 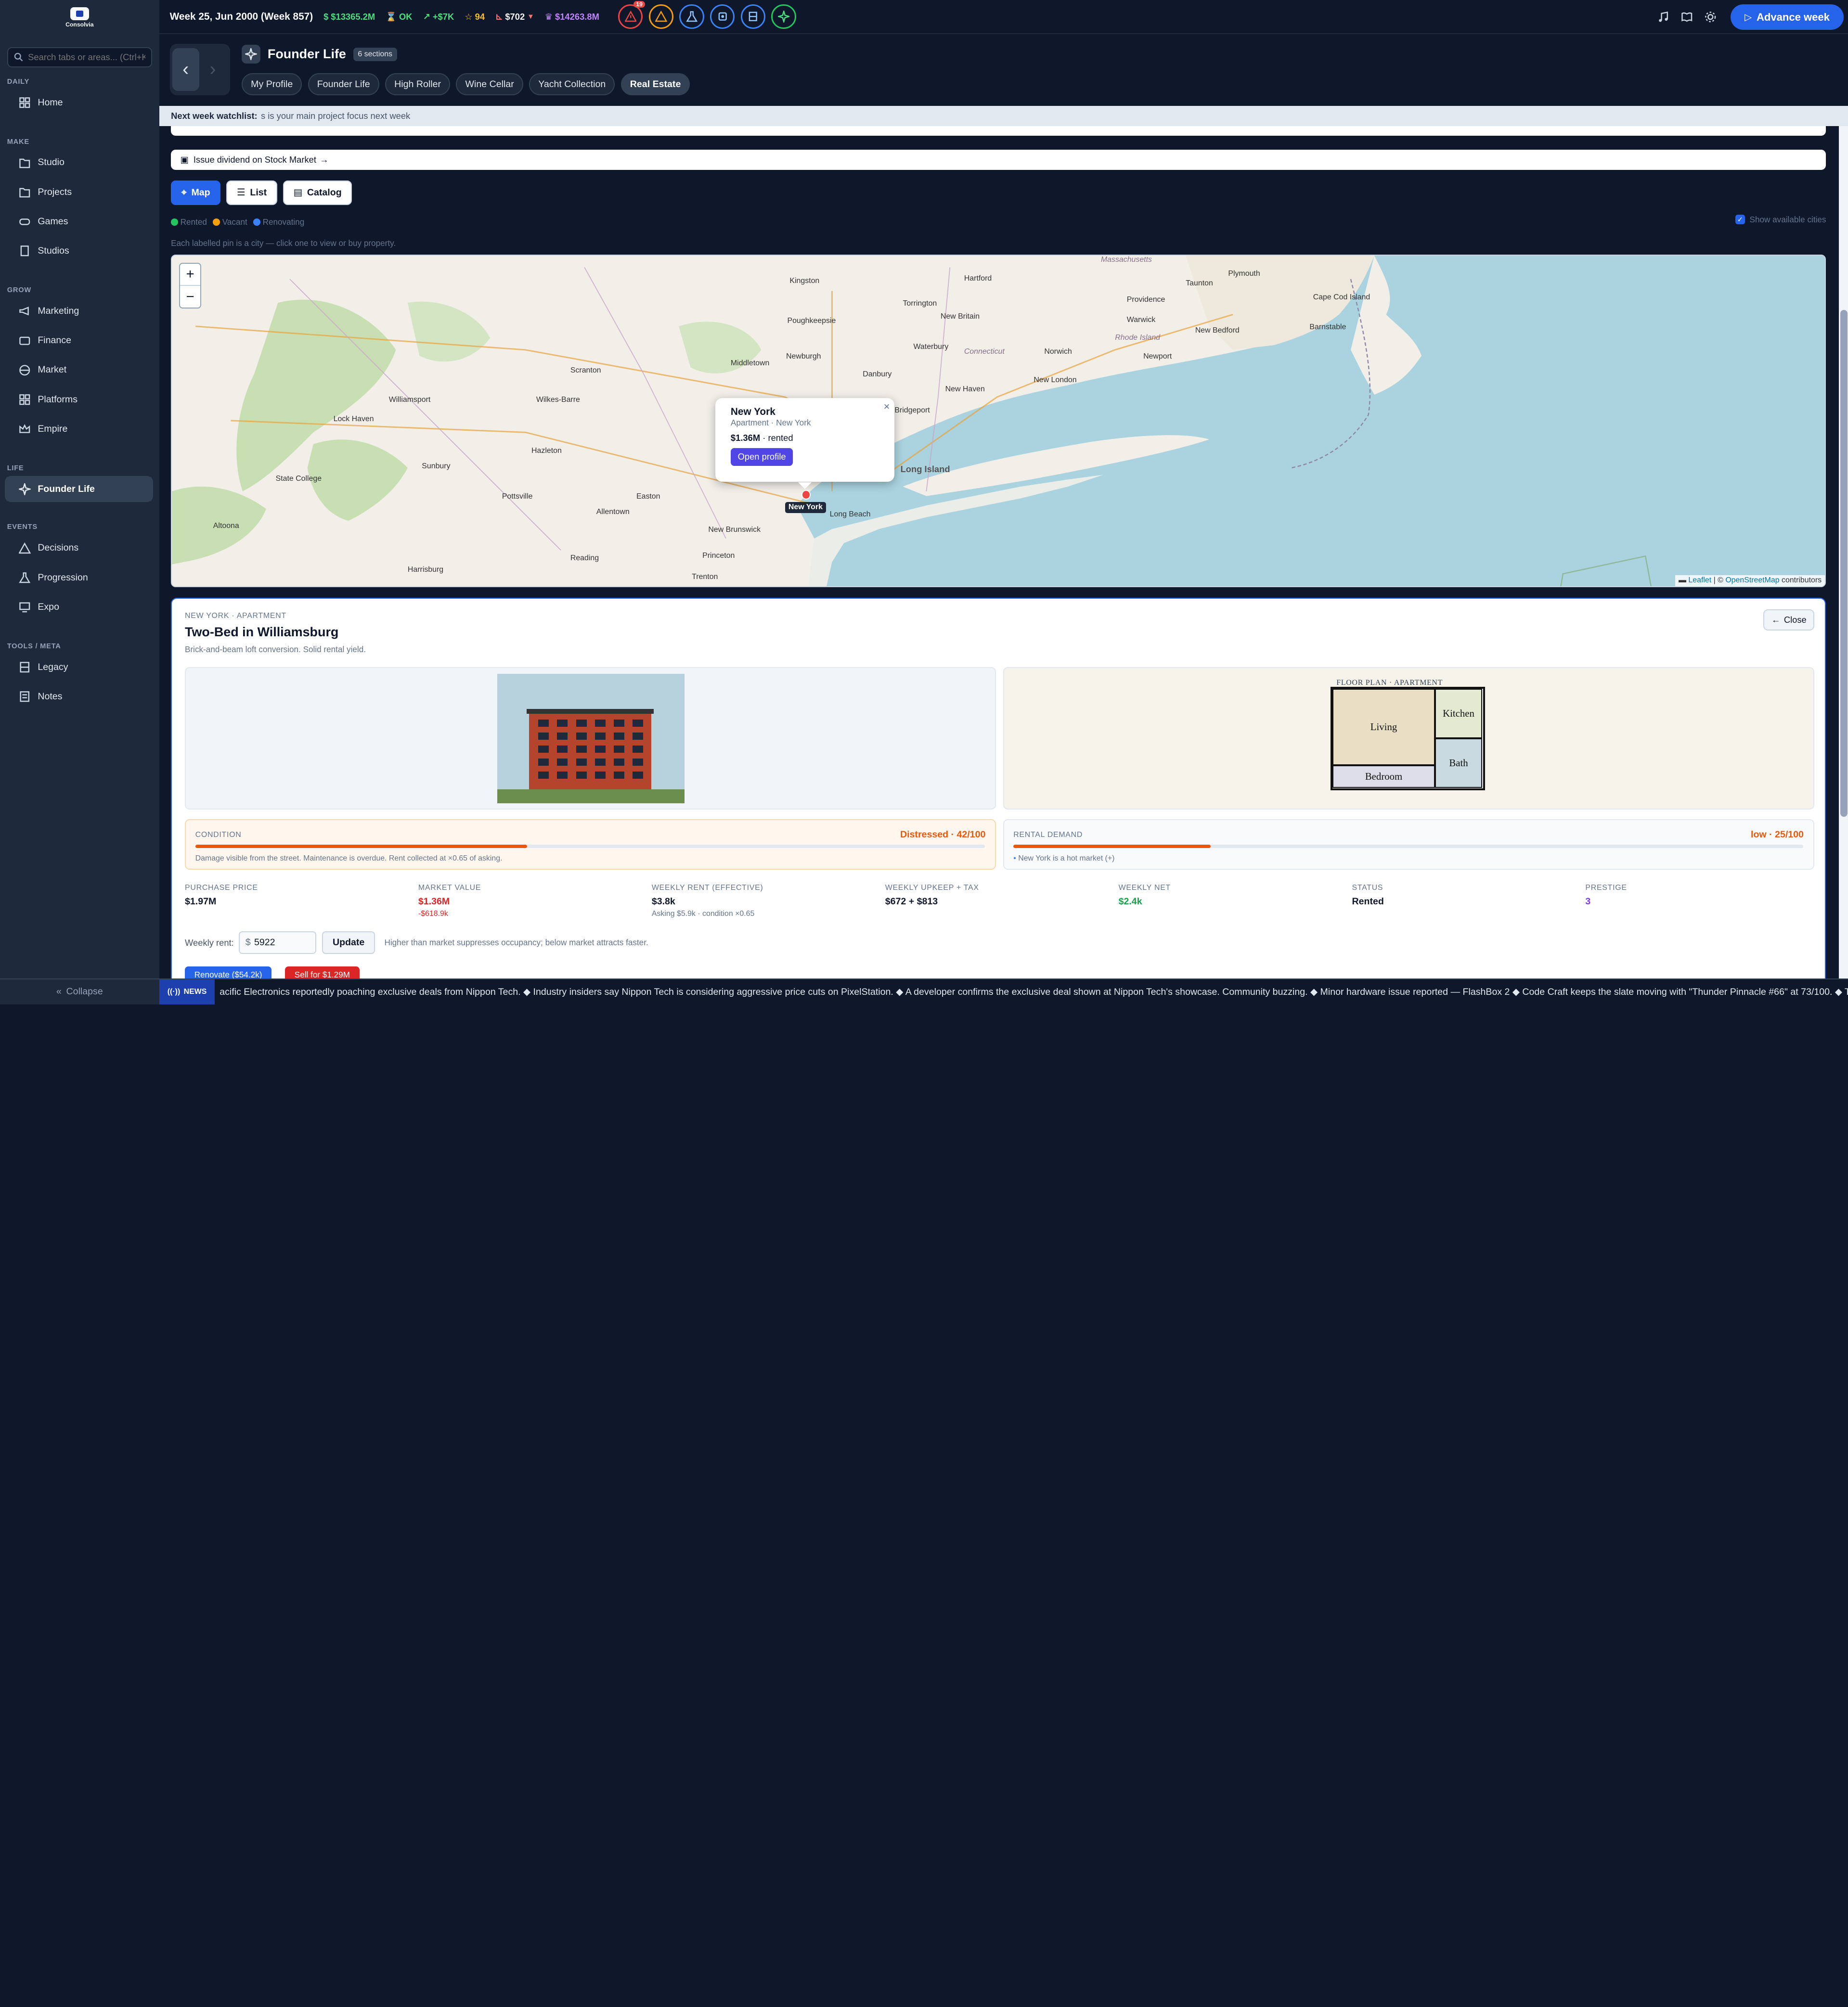 I want to click on zoom-out-button: −, so click(x=190, y=297).